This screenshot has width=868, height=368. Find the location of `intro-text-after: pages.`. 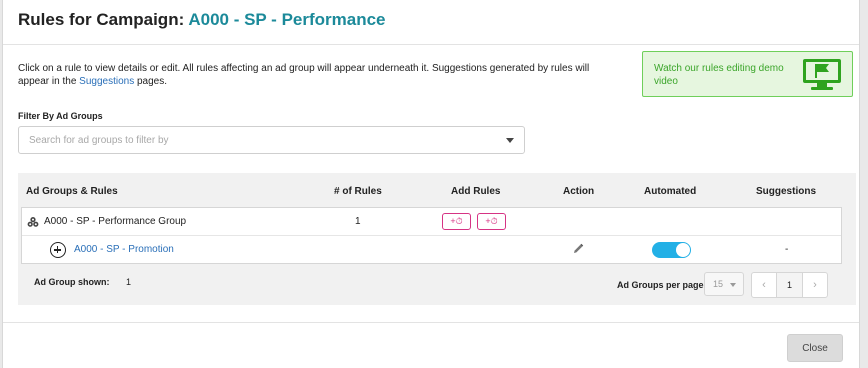

intro-text-after: pages. is located at coordinates (151, 81).